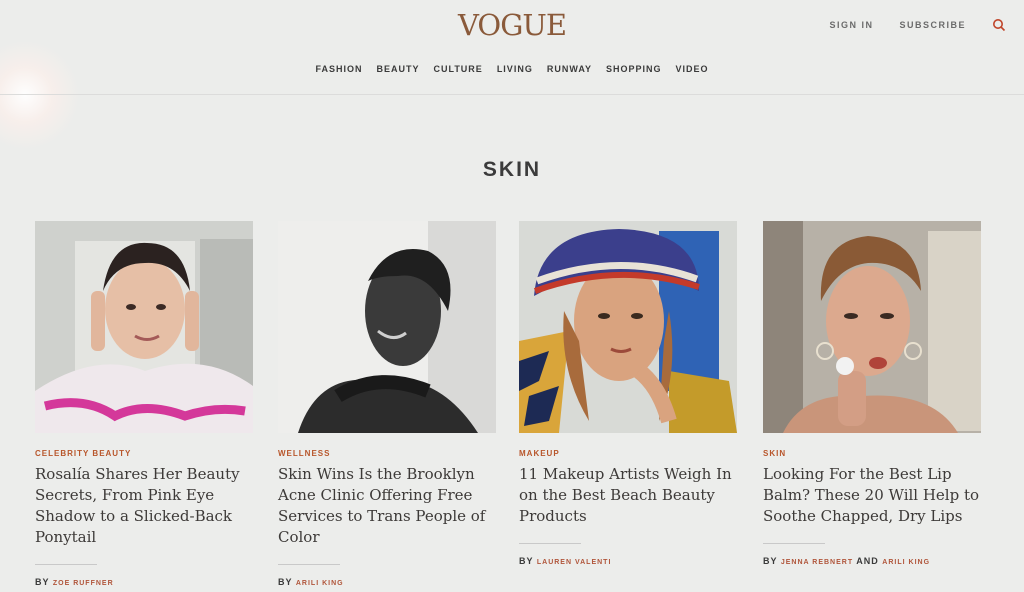 The height and width of the screenshot is (592, 1024). I want to click on byline-and: AND, so click(867, 561).